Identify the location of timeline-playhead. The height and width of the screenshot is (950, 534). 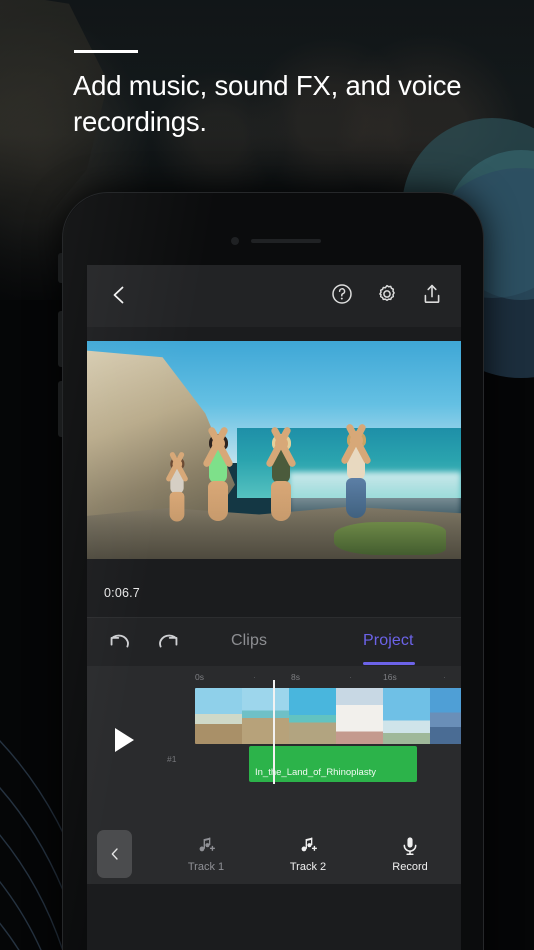
(274, 732).